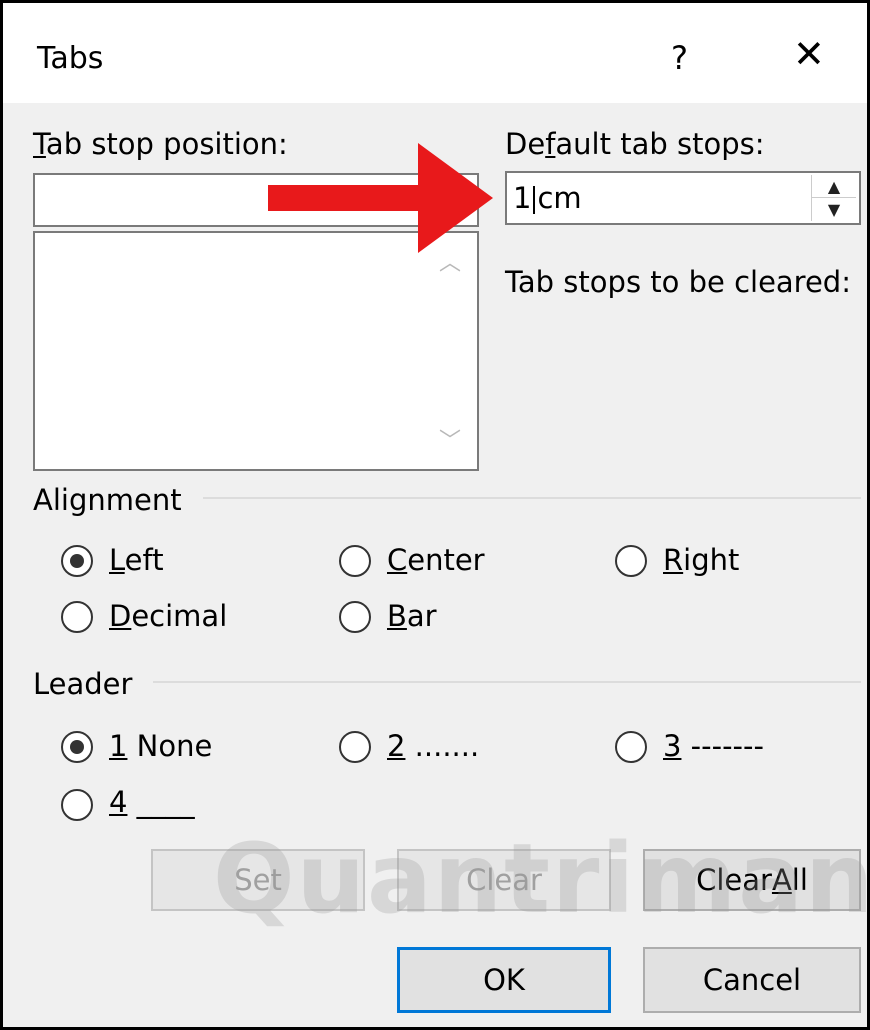 The height and width of the screenshot is (1030, 870). What do you see at coordinates (136, 560) in the screenshot?
I see `radio-left-label: Left` at bounding box center [136, 560].